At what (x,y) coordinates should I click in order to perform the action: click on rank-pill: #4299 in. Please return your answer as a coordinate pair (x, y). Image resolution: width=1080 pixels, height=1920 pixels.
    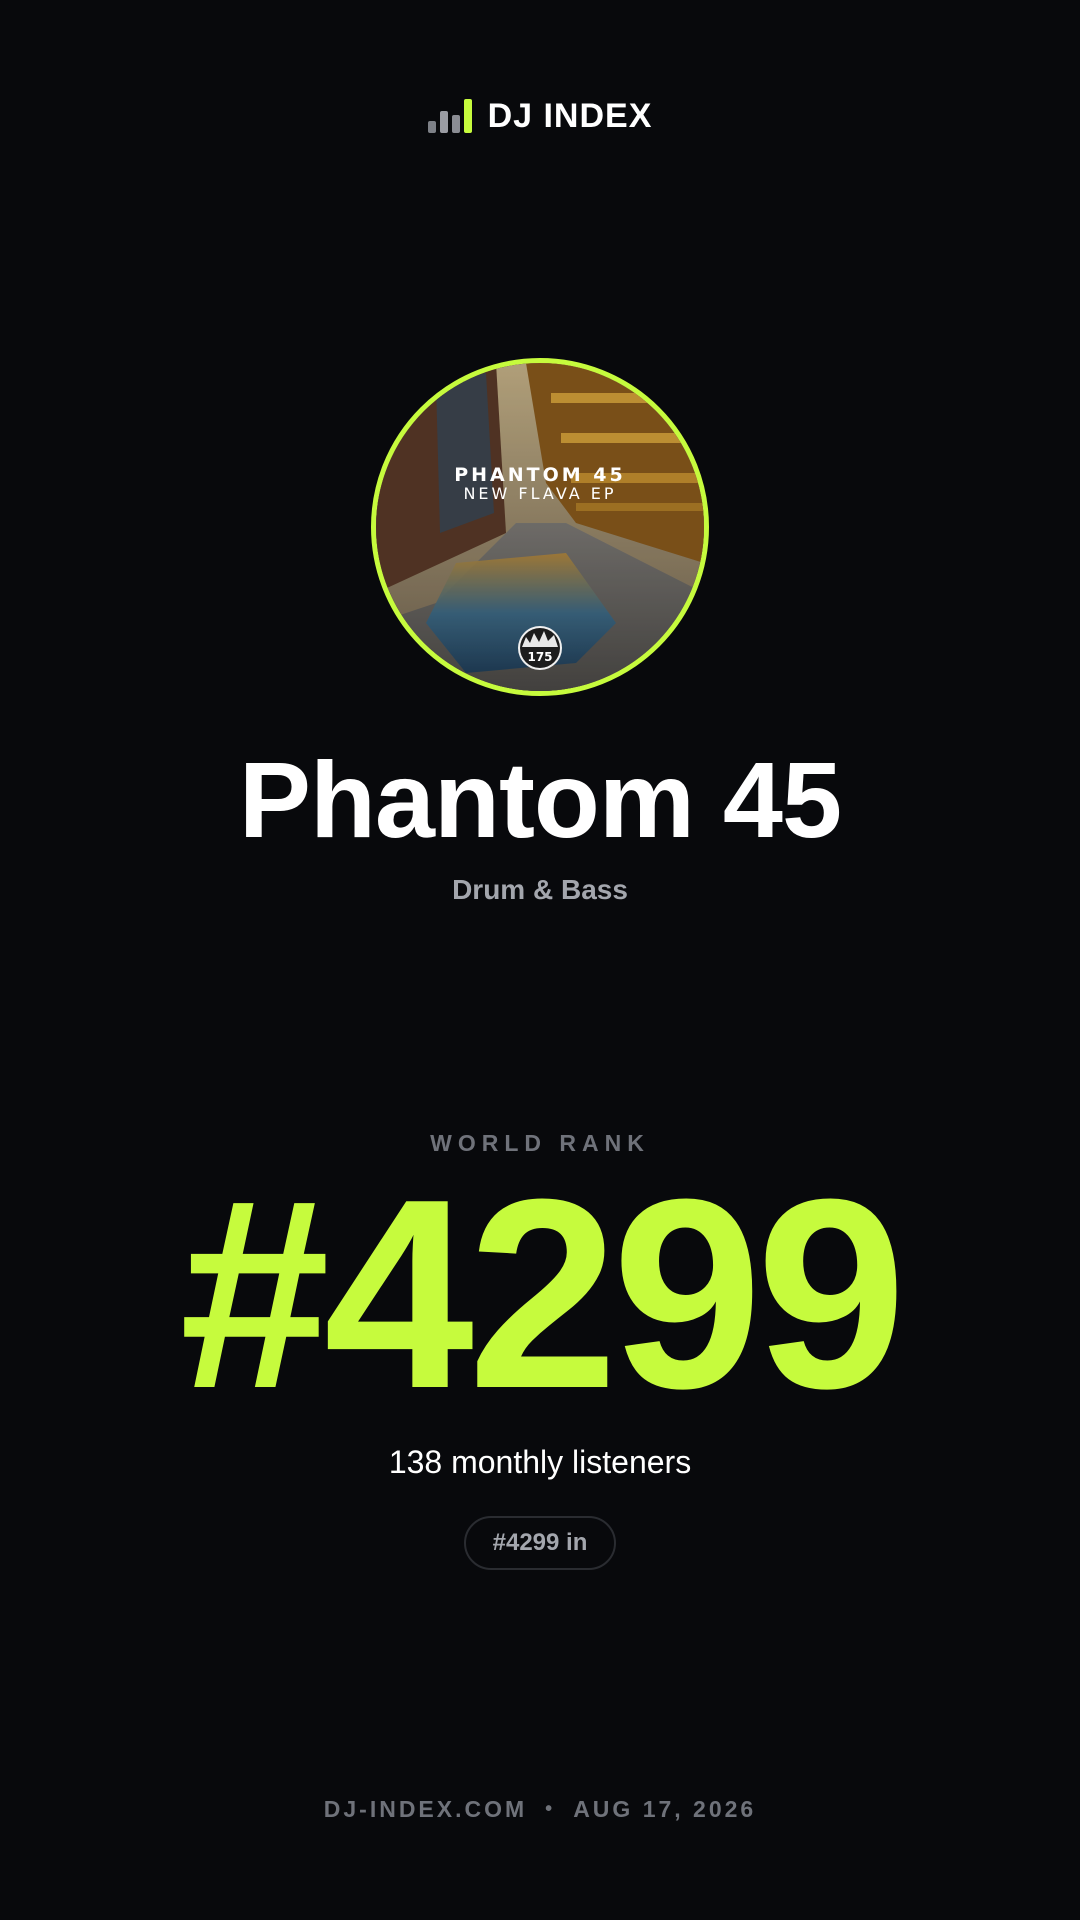
    Looking at the image, I should click on (540, 1543).